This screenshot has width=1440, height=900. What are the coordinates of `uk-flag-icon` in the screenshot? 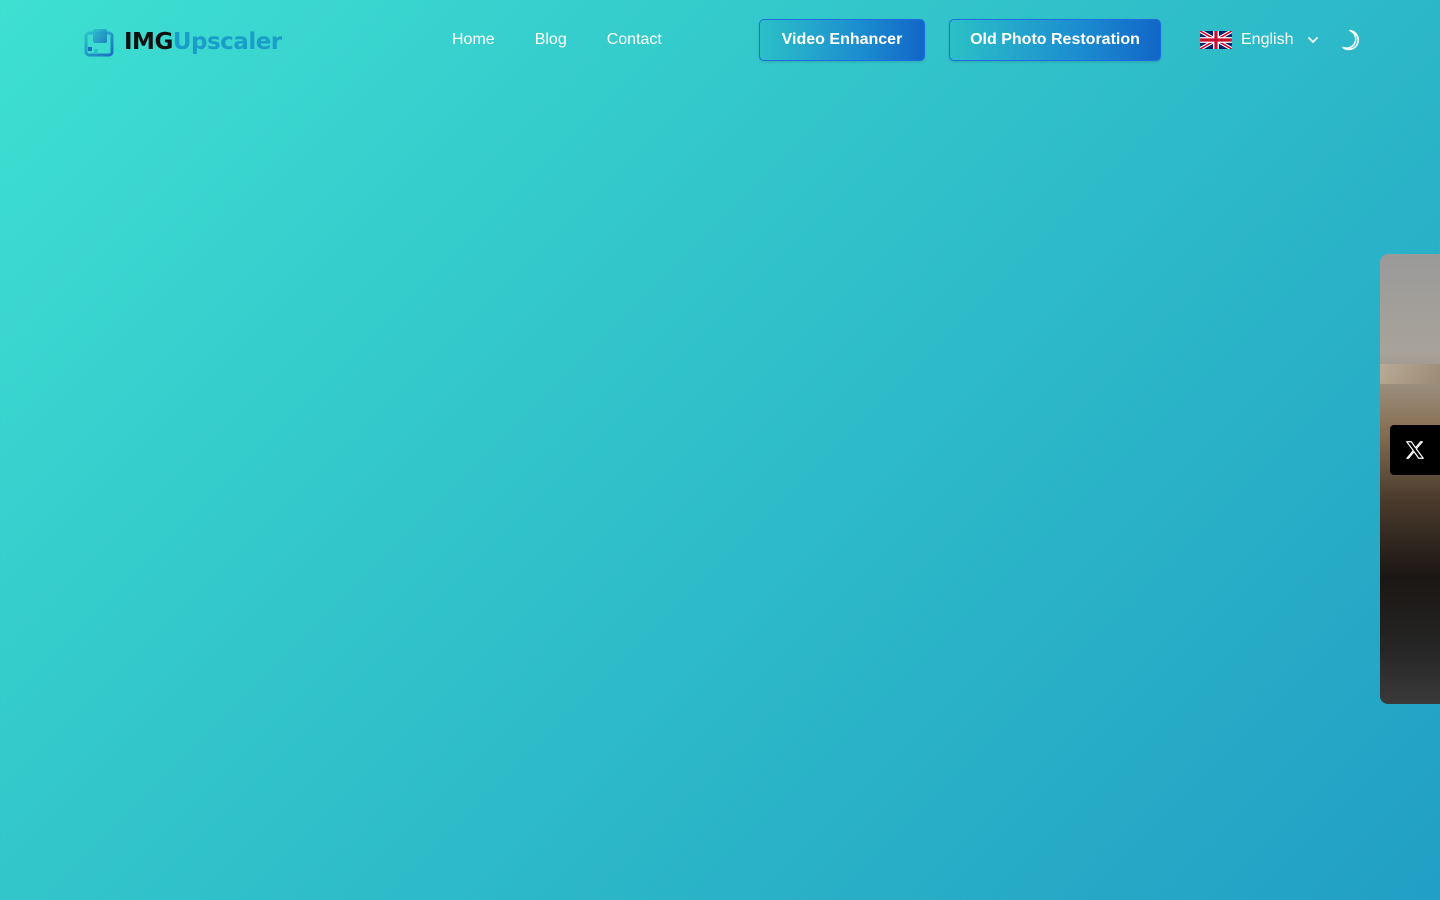 It's located at (1216, 40).